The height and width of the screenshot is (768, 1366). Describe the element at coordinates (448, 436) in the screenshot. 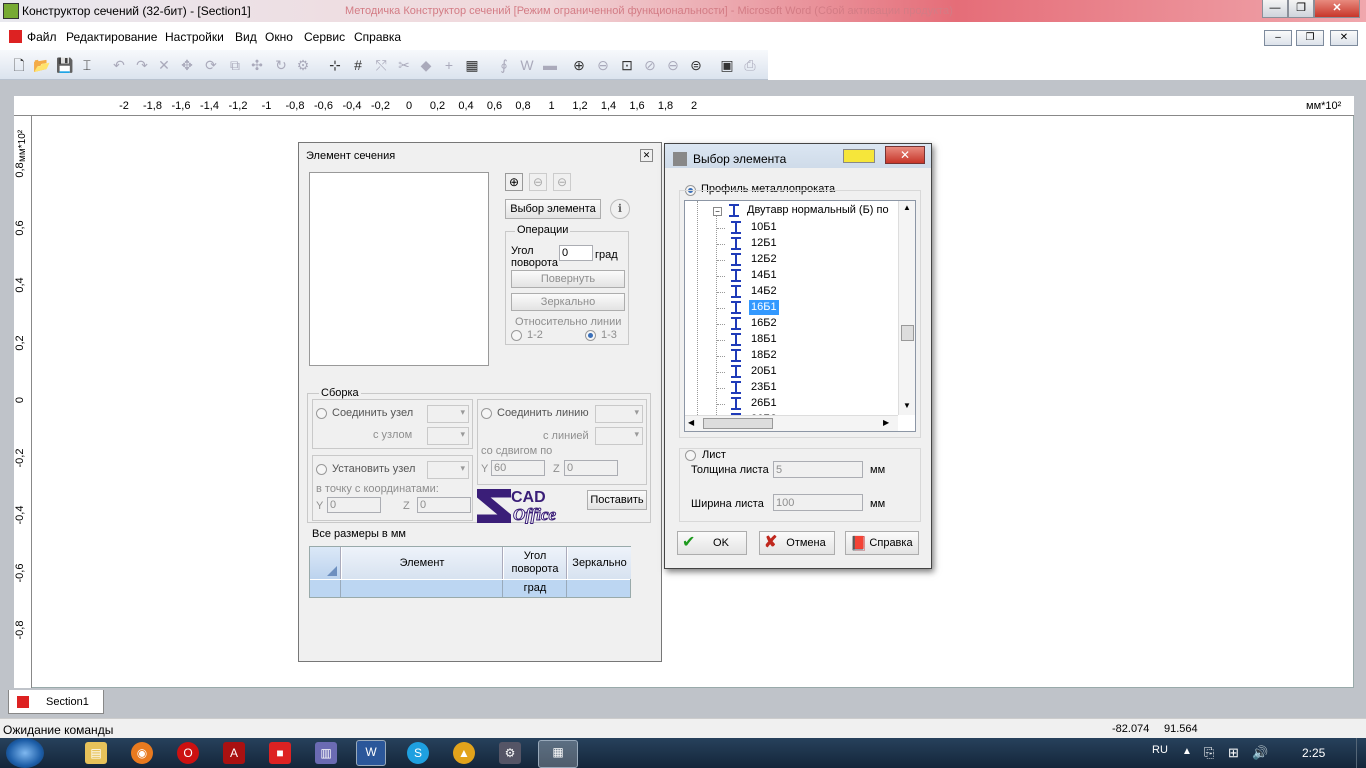

I see `with-node-combo` at that location.